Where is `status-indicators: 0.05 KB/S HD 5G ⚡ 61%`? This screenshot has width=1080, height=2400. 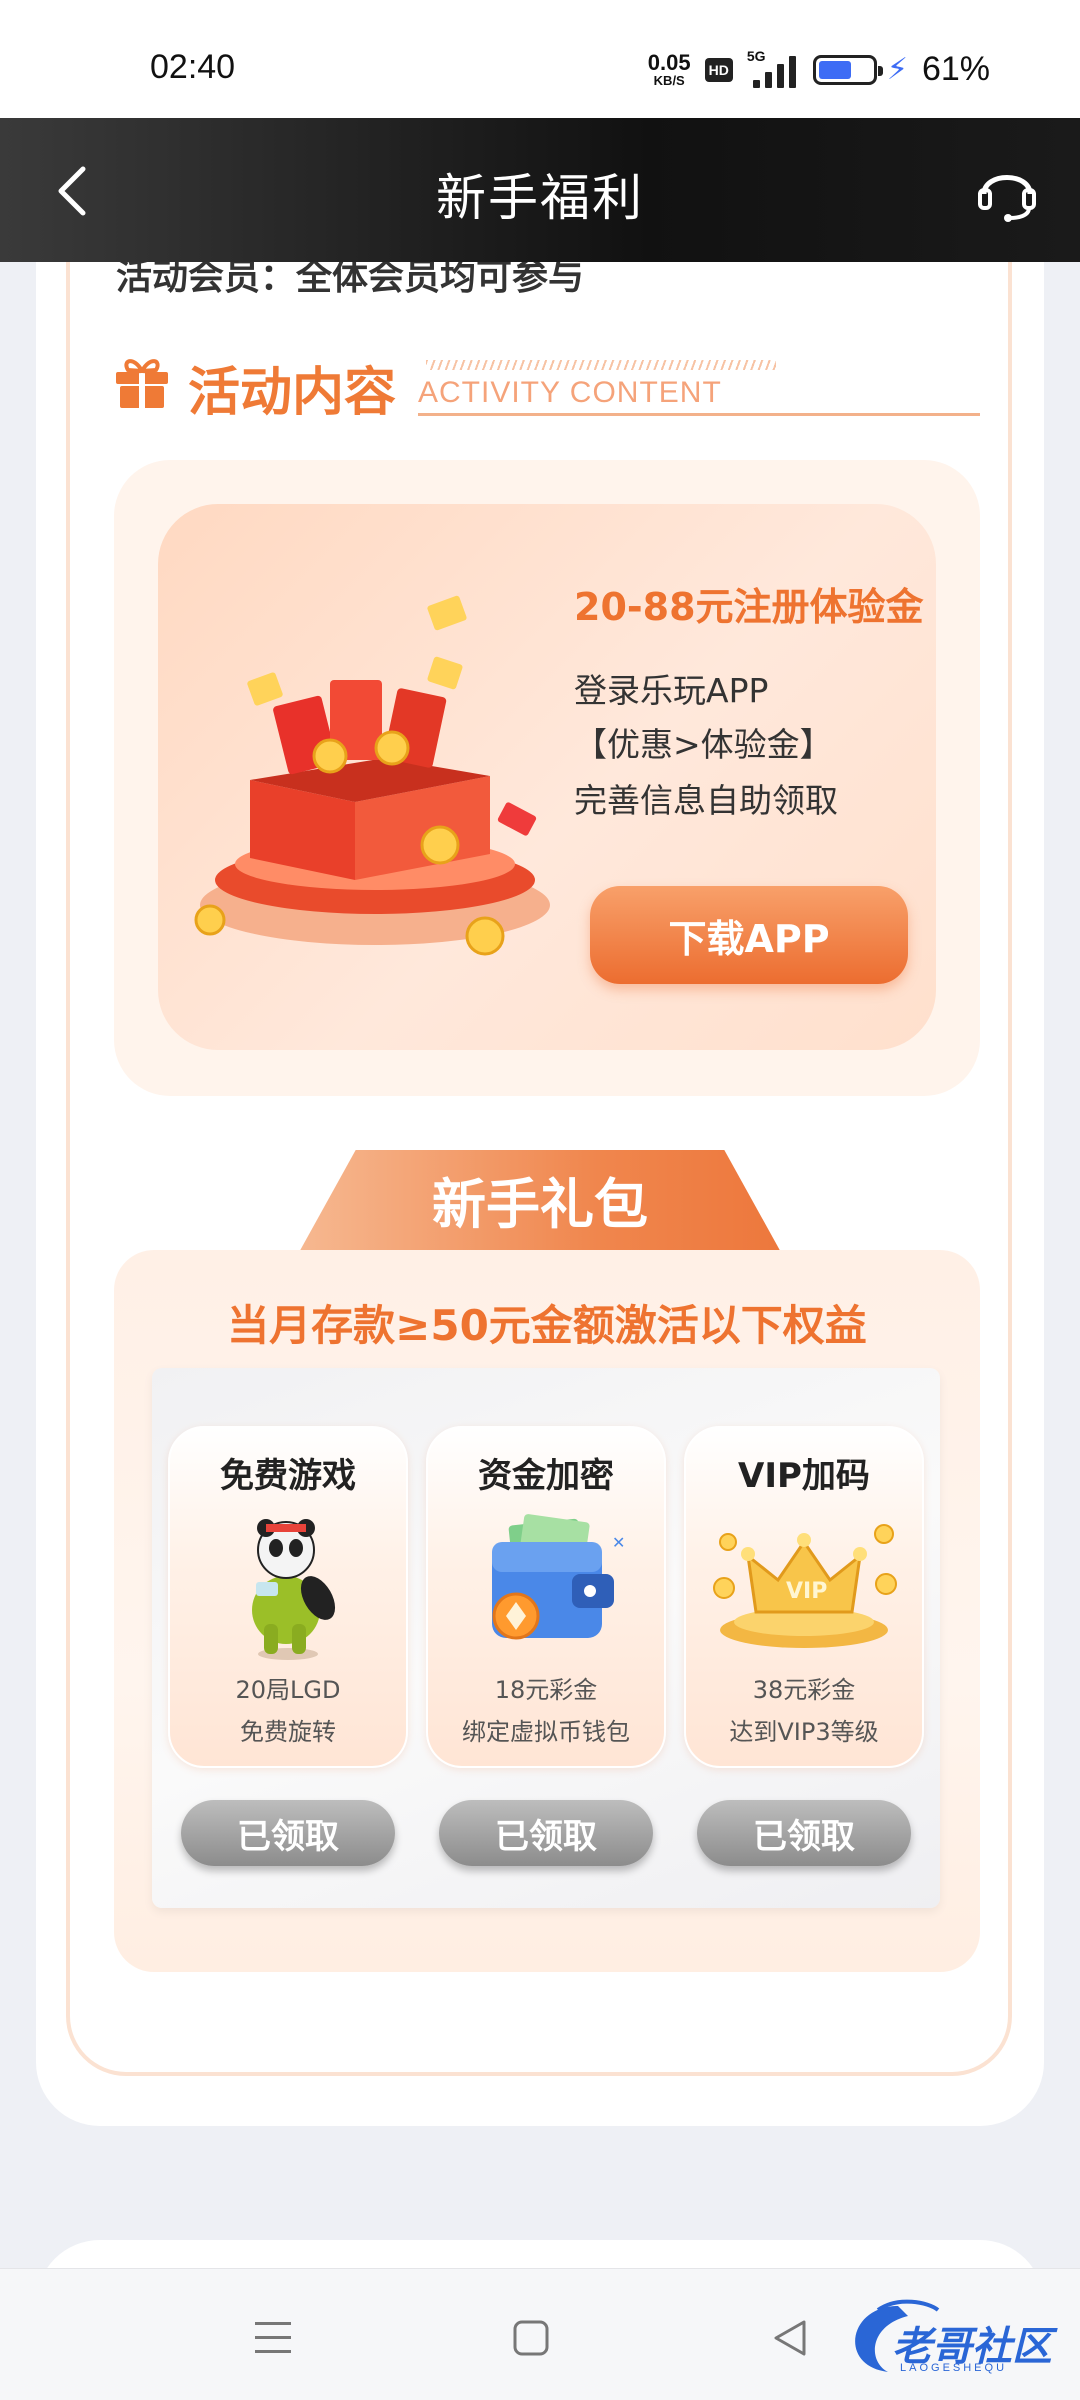
status-indicators: 0.05 KB/S HD 5G ⚡ 61% is located at coordinates (818, 68).